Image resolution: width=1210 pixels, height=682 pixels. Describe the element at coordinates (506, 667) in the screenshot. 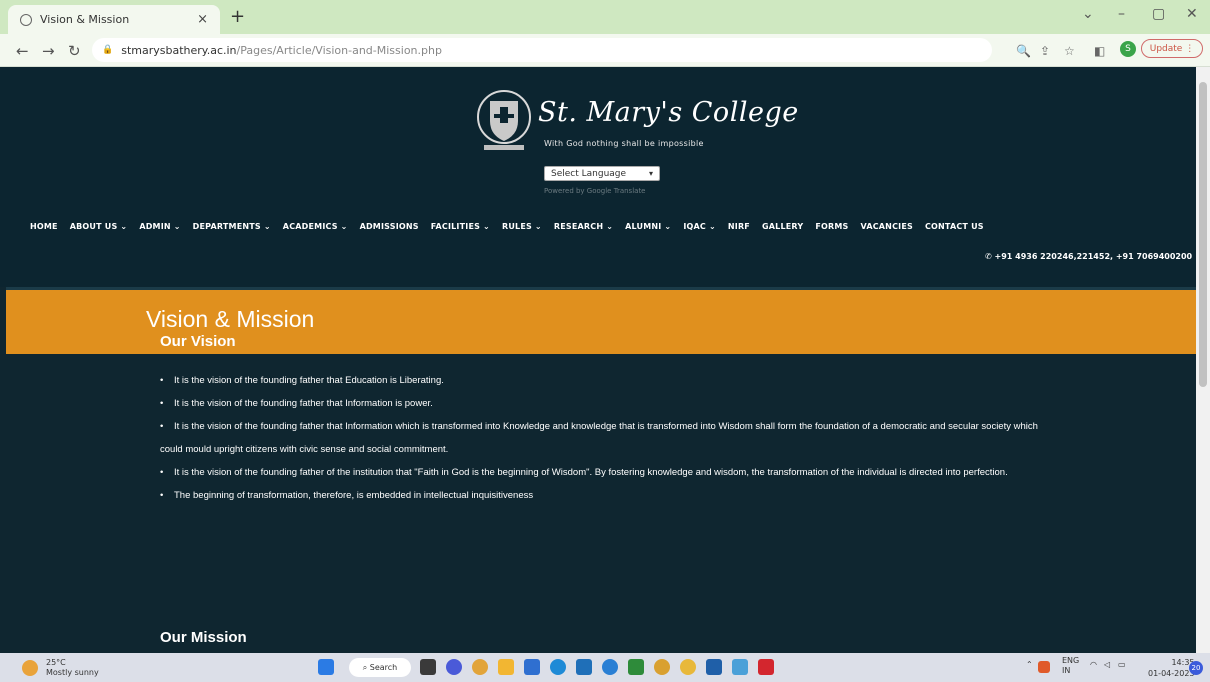

I see `file-explorer-icon` at that location.